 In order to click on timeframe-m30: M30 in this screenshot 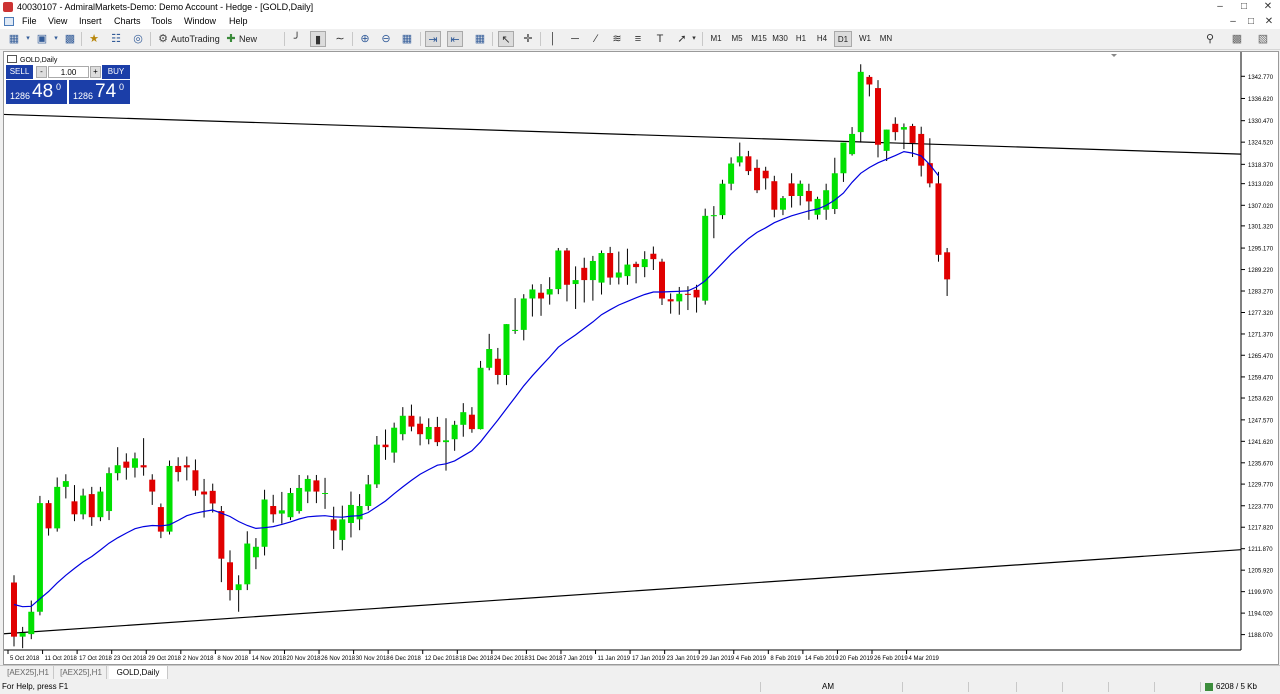, I will do `click(780, 39)`.